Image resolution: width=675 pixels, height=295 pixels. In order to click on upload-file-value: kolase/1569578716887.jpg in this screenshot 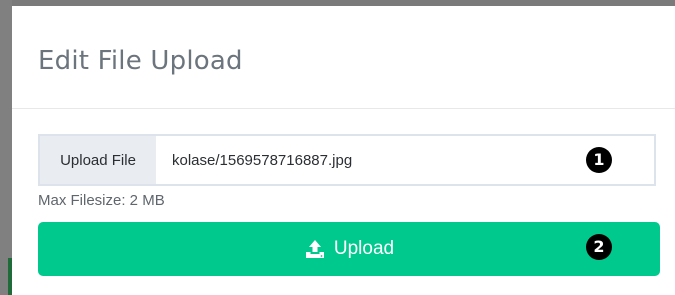, I will do `click(405, 160)`.